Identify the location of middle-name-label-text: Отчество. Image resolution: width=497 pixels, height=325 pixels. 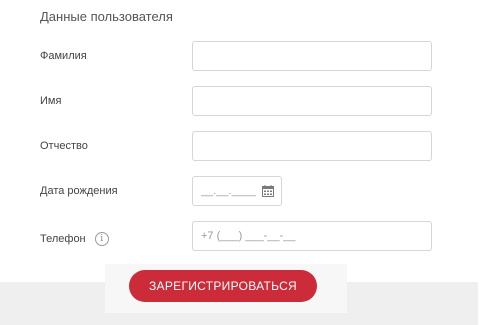
(64, 146).